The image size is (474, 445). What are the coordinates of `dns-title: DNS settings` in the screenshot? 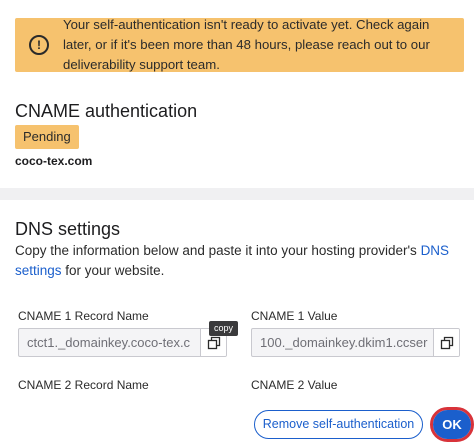 It's located at (68, 229).